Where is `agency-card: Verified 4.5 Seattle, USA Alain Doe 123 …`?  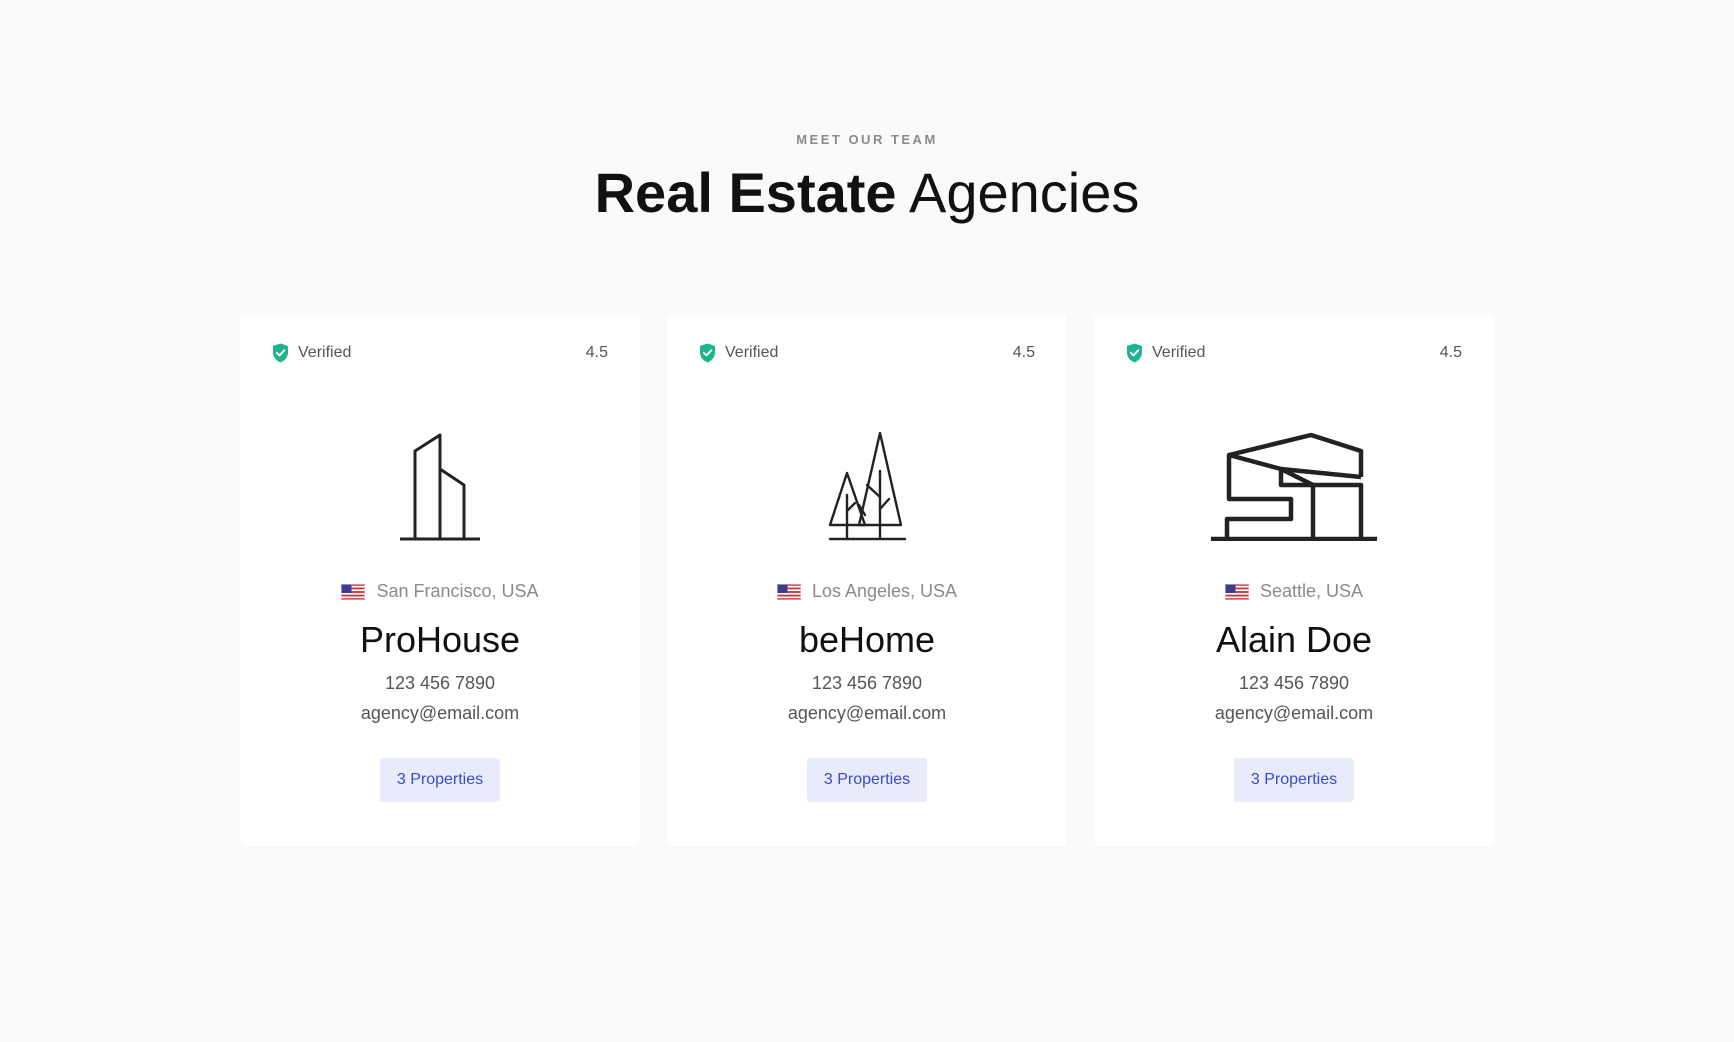 agency-card: Verified 4.5 Seattle, USA Alain Doe 123 … is located at coordinates (1294, 580).